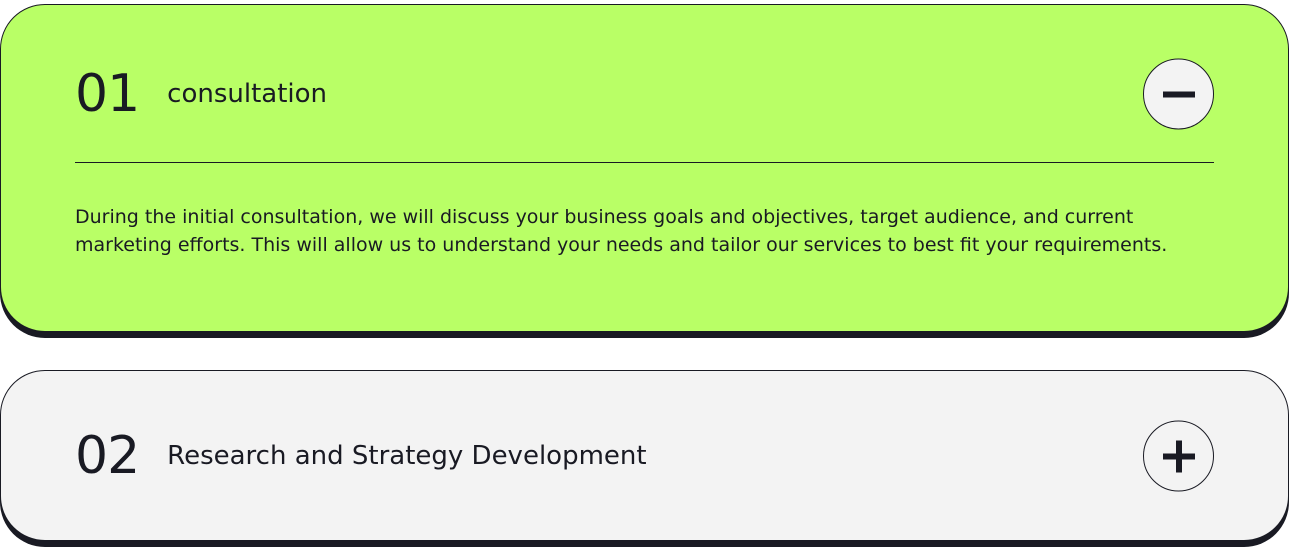 This screenshot has width=1301, height=560. Describe the element at coordinates (107, 94) in the screenshot. I see `step-number: 01` at that location.